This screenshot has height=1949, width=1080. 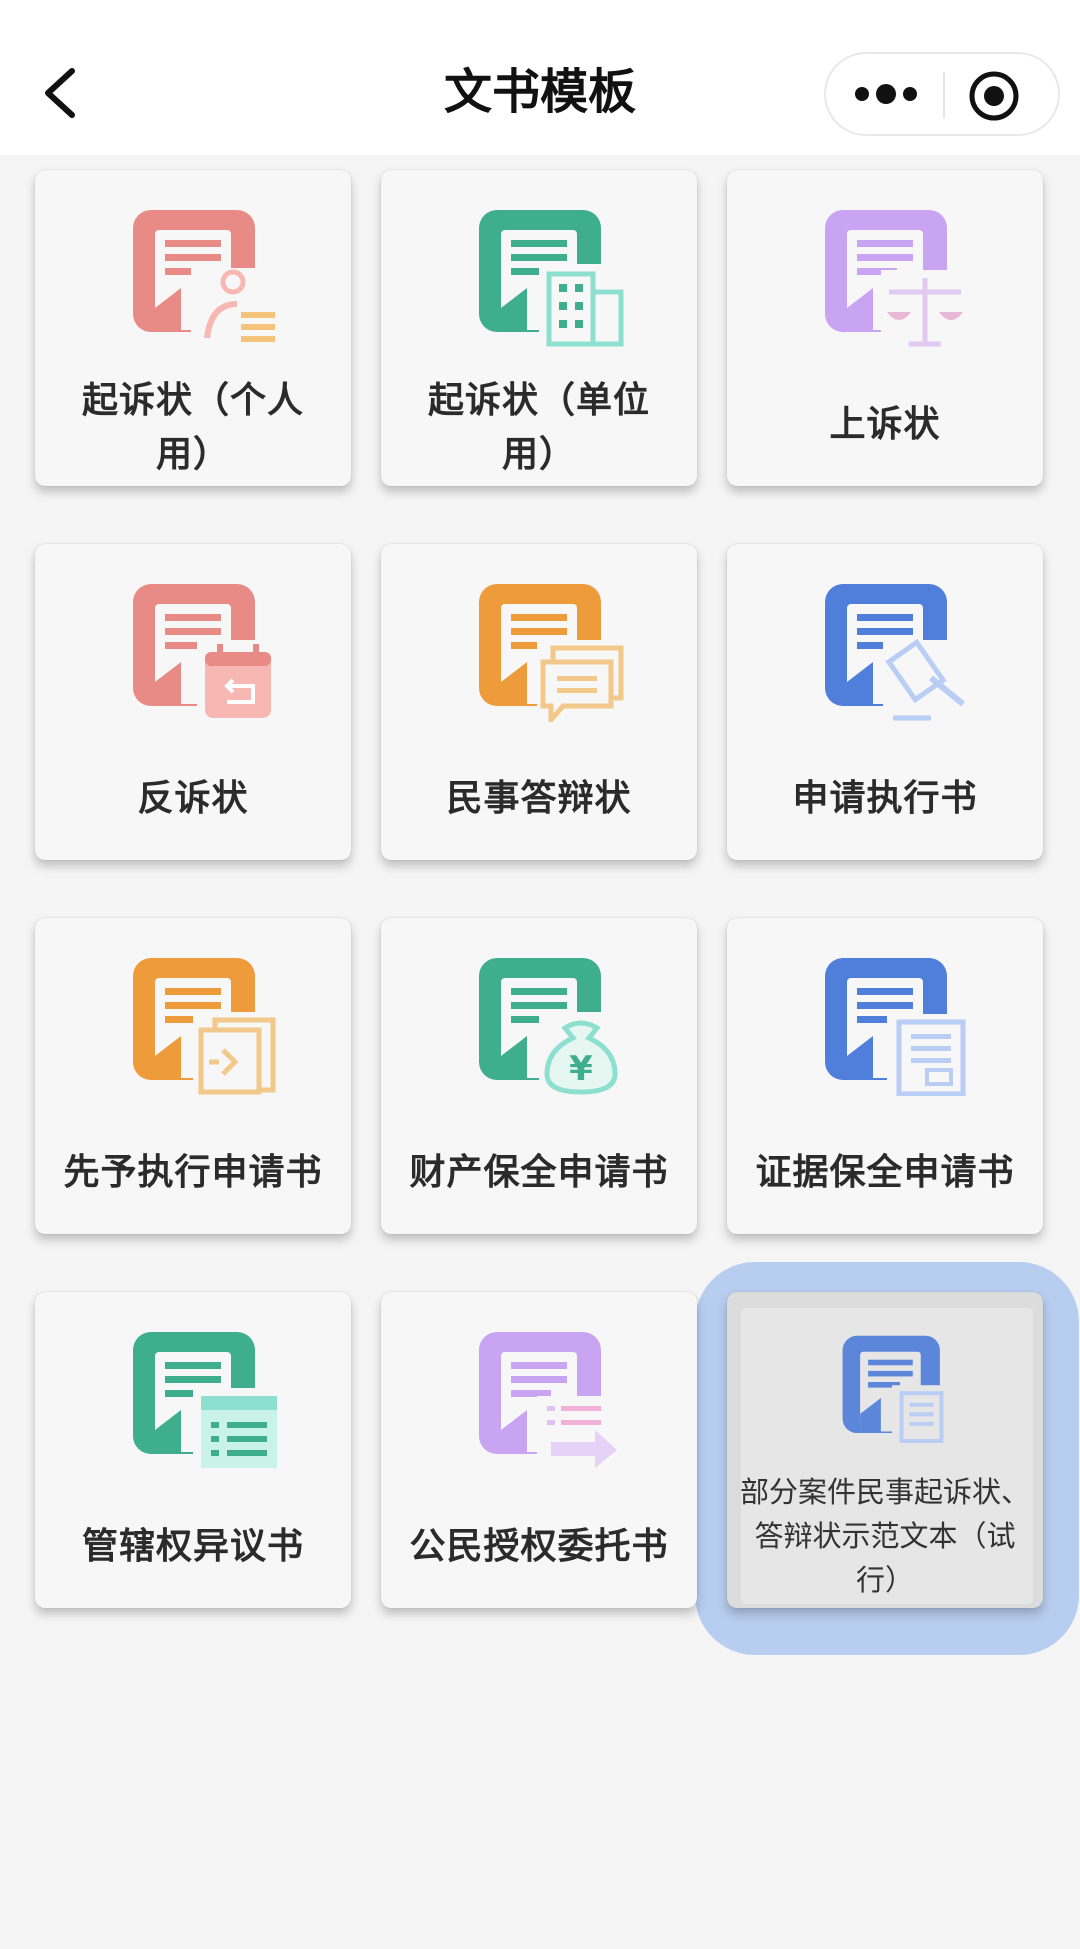 I want to click on tile-label: 上诉状, so click(x=885, y=424).